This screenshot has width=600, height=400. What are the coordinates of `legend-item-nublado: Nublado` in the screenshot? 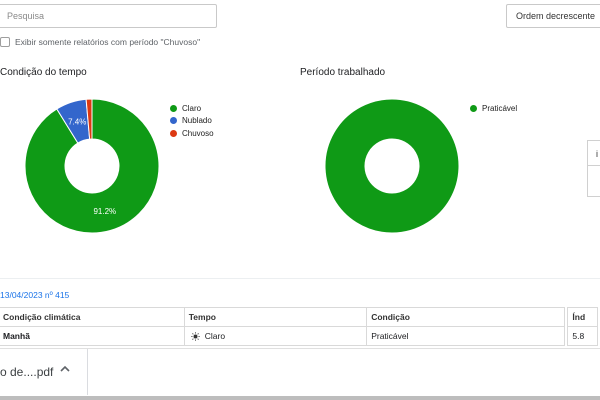 It's located at (192, 121).